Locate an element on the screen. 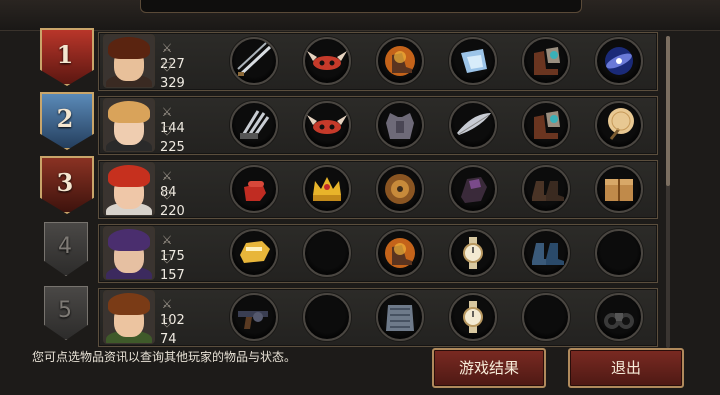  rank-badge: 1 is located at coordinates (65, 60).